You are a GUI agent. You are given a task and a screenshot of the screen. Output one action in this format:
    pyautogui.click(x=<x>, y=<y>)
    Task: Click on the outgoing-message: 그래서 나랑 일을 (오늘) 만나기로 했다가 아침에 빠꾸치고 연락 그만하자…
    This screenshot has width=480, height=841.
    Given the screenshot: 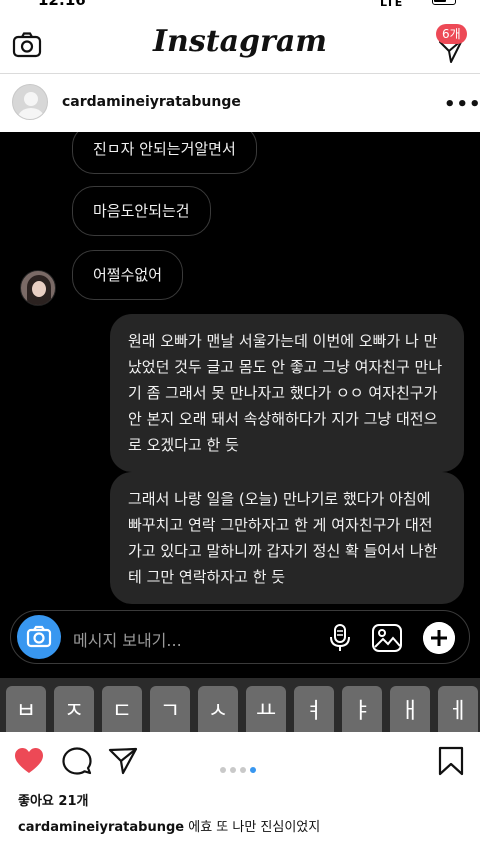 What is the action you would take?
    pyautogui.click(x=287, y=538)
    